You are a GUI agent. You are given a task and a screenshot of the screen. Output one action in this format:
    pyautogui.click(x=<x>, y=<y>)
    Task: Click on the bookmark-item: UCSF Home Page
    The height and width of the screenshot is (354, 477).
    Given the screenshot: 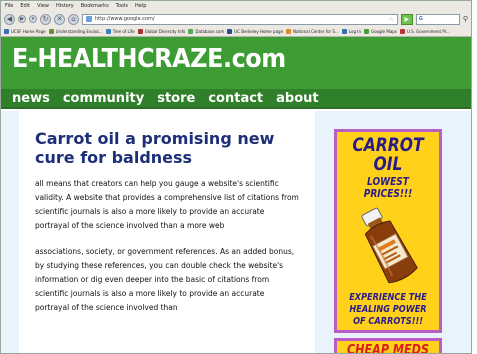 What is the action you would take?
    pyautogui.click(x=25, y=31)
    